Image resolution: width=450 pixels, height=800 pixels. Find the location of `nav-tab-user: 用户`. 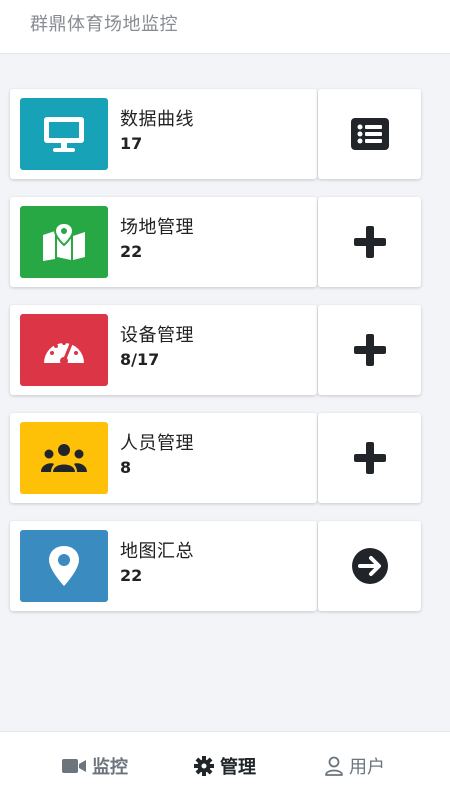

nav-tab-user: 用户 is located at coordinates (355, 766).